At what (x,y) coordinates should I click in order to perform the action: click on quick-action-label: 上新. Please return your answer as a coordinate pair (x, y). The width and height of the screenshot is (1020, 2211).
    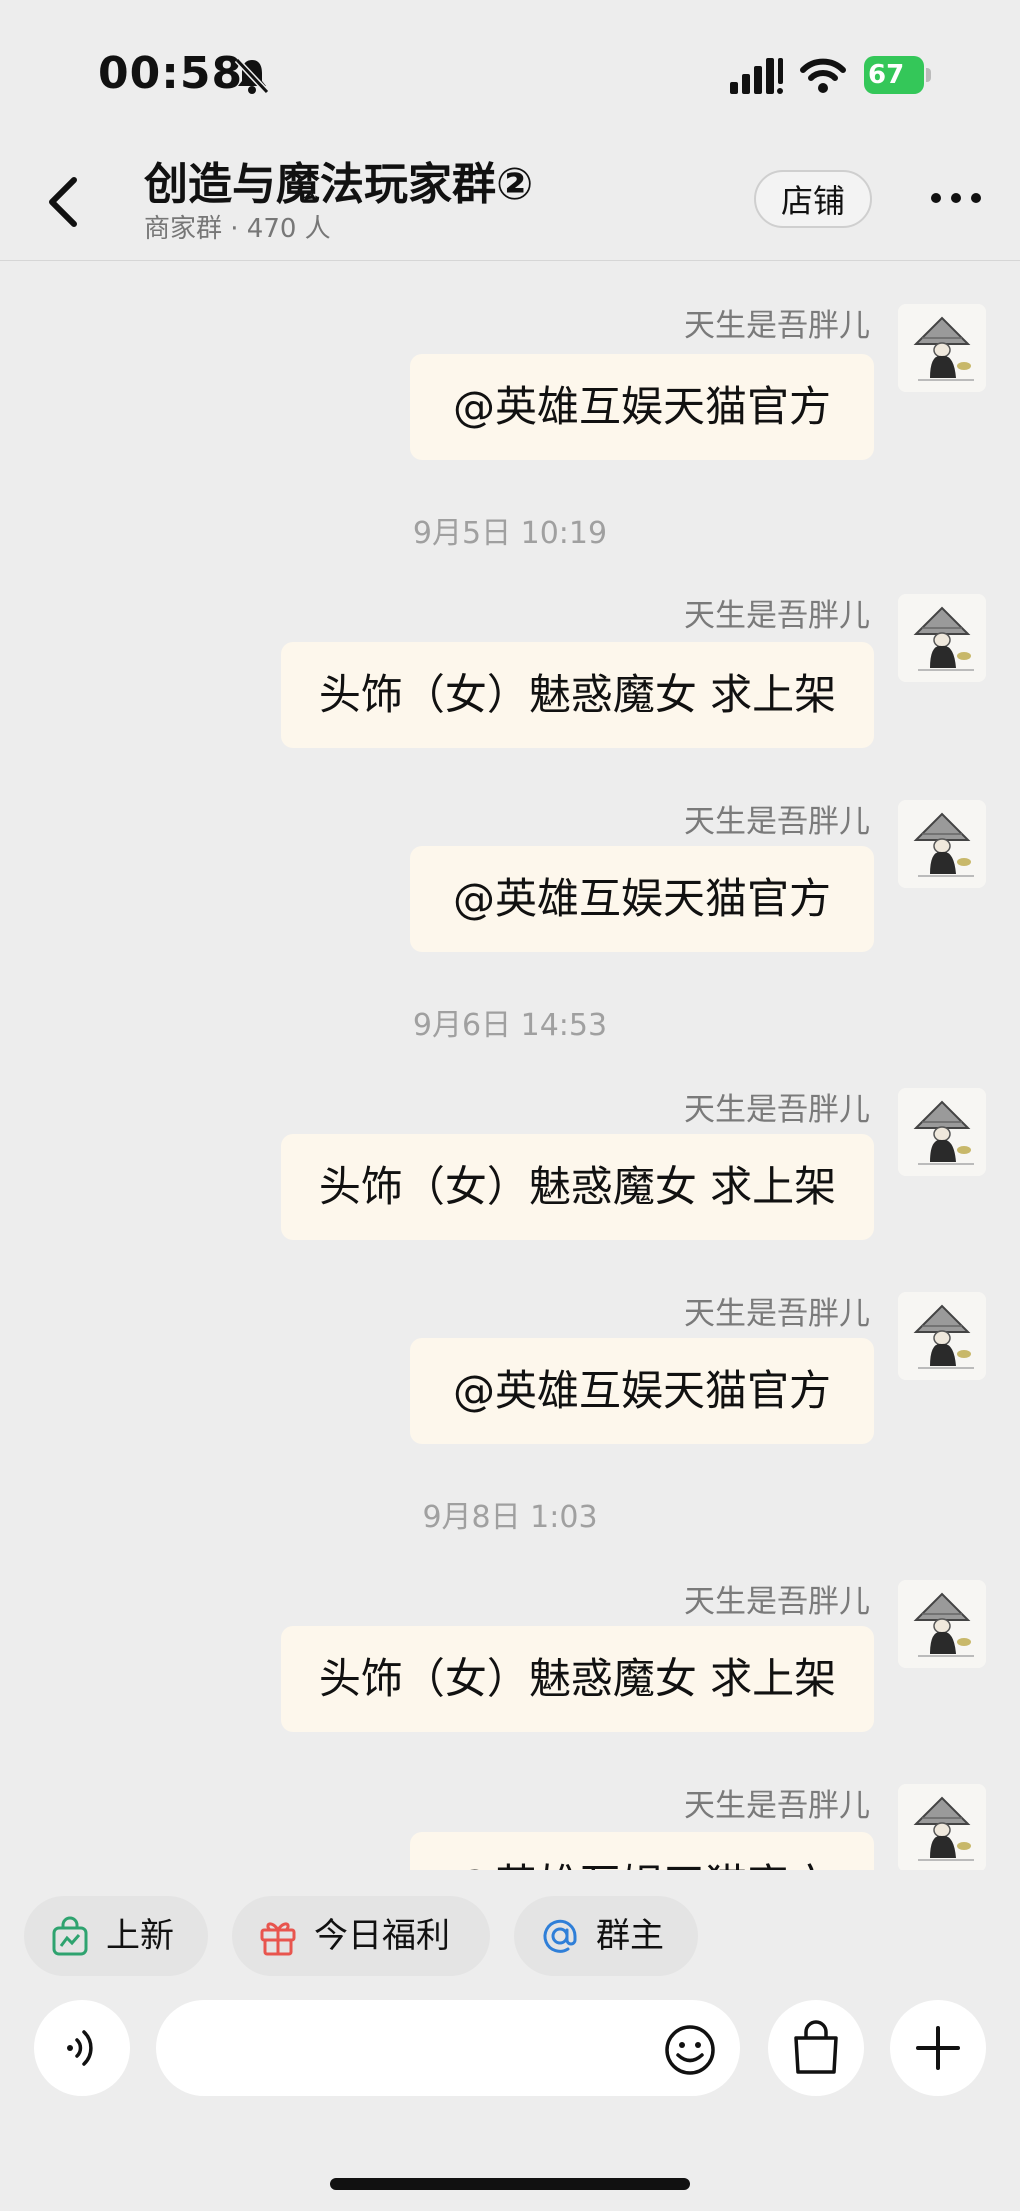
    Looking at the image, I should click on (140, 1936).